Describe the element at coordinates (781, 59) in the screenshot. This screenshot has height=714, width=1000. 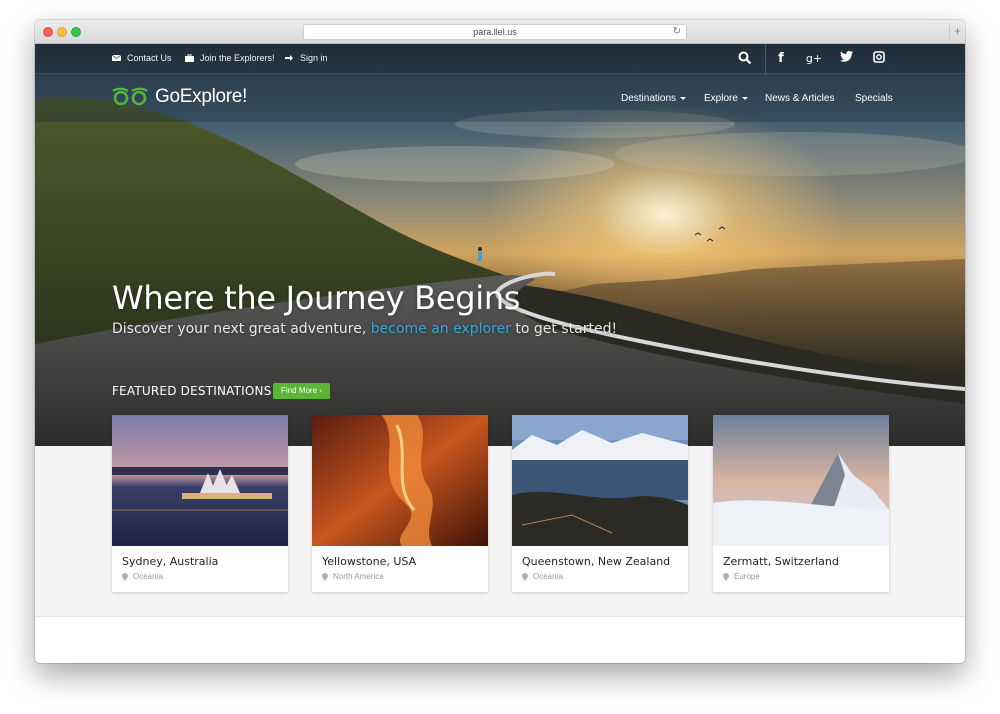
I see `facebook-icon: f` at that location.